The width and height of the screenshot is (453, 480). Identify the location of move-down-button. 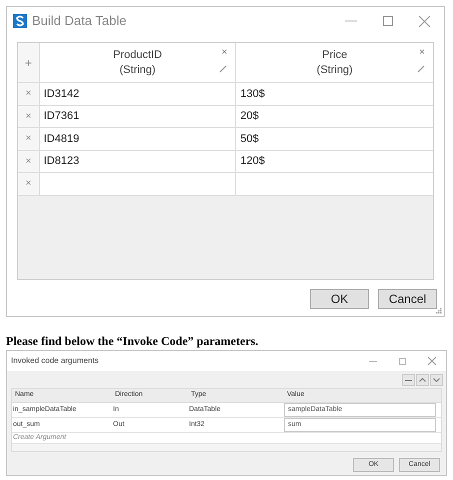
(436, 380).